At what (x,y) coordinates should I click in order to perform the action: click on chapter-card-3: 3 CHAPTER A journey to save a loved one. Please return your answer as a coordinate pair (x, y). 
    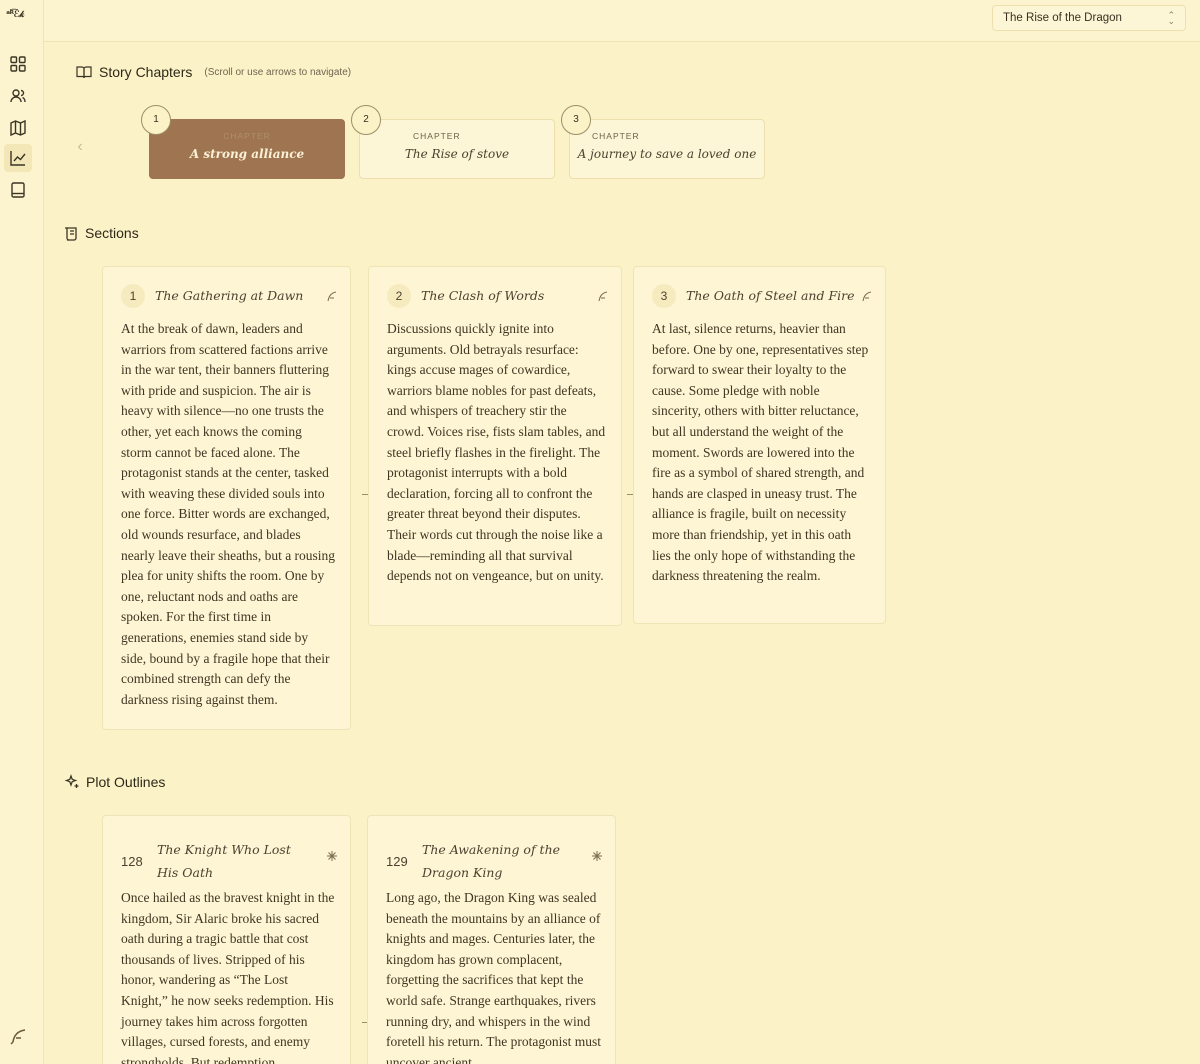
    Looking at the image, I should click on (663, 142).